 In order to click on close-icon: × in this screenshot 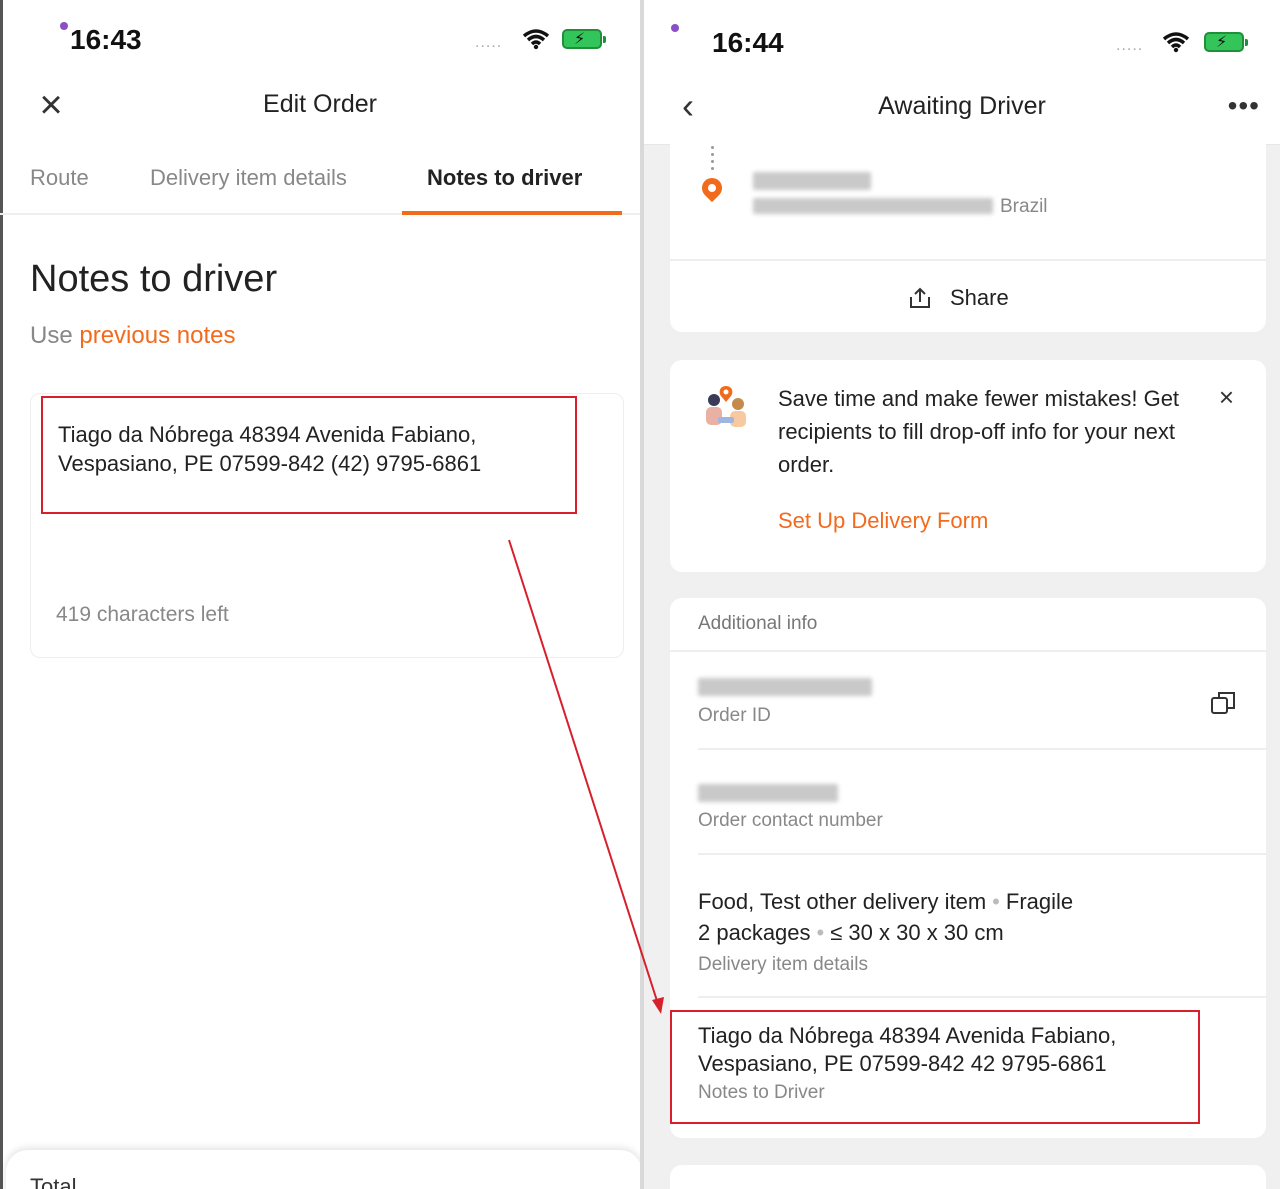, I will do `click(1226, 397)`.